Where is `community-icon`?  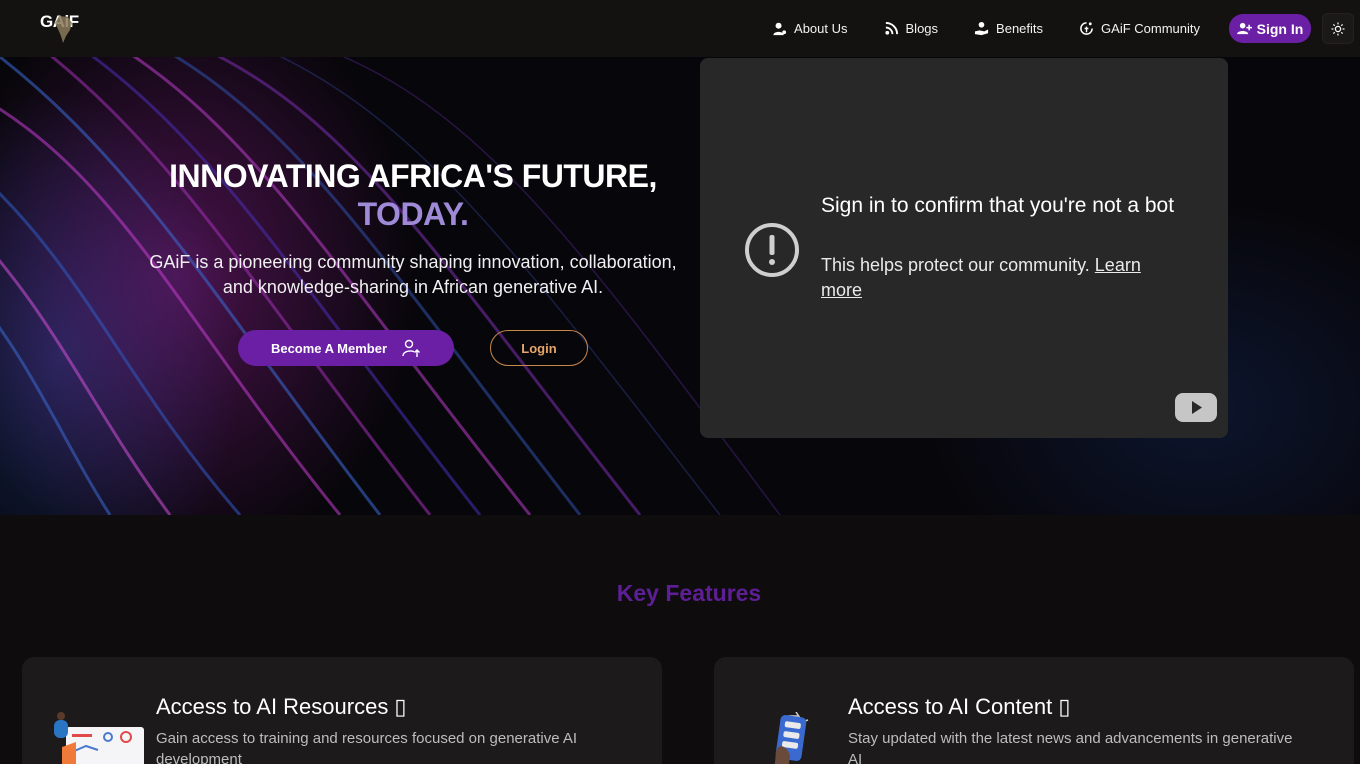
community-icon is located at coordinates (1086, 28).